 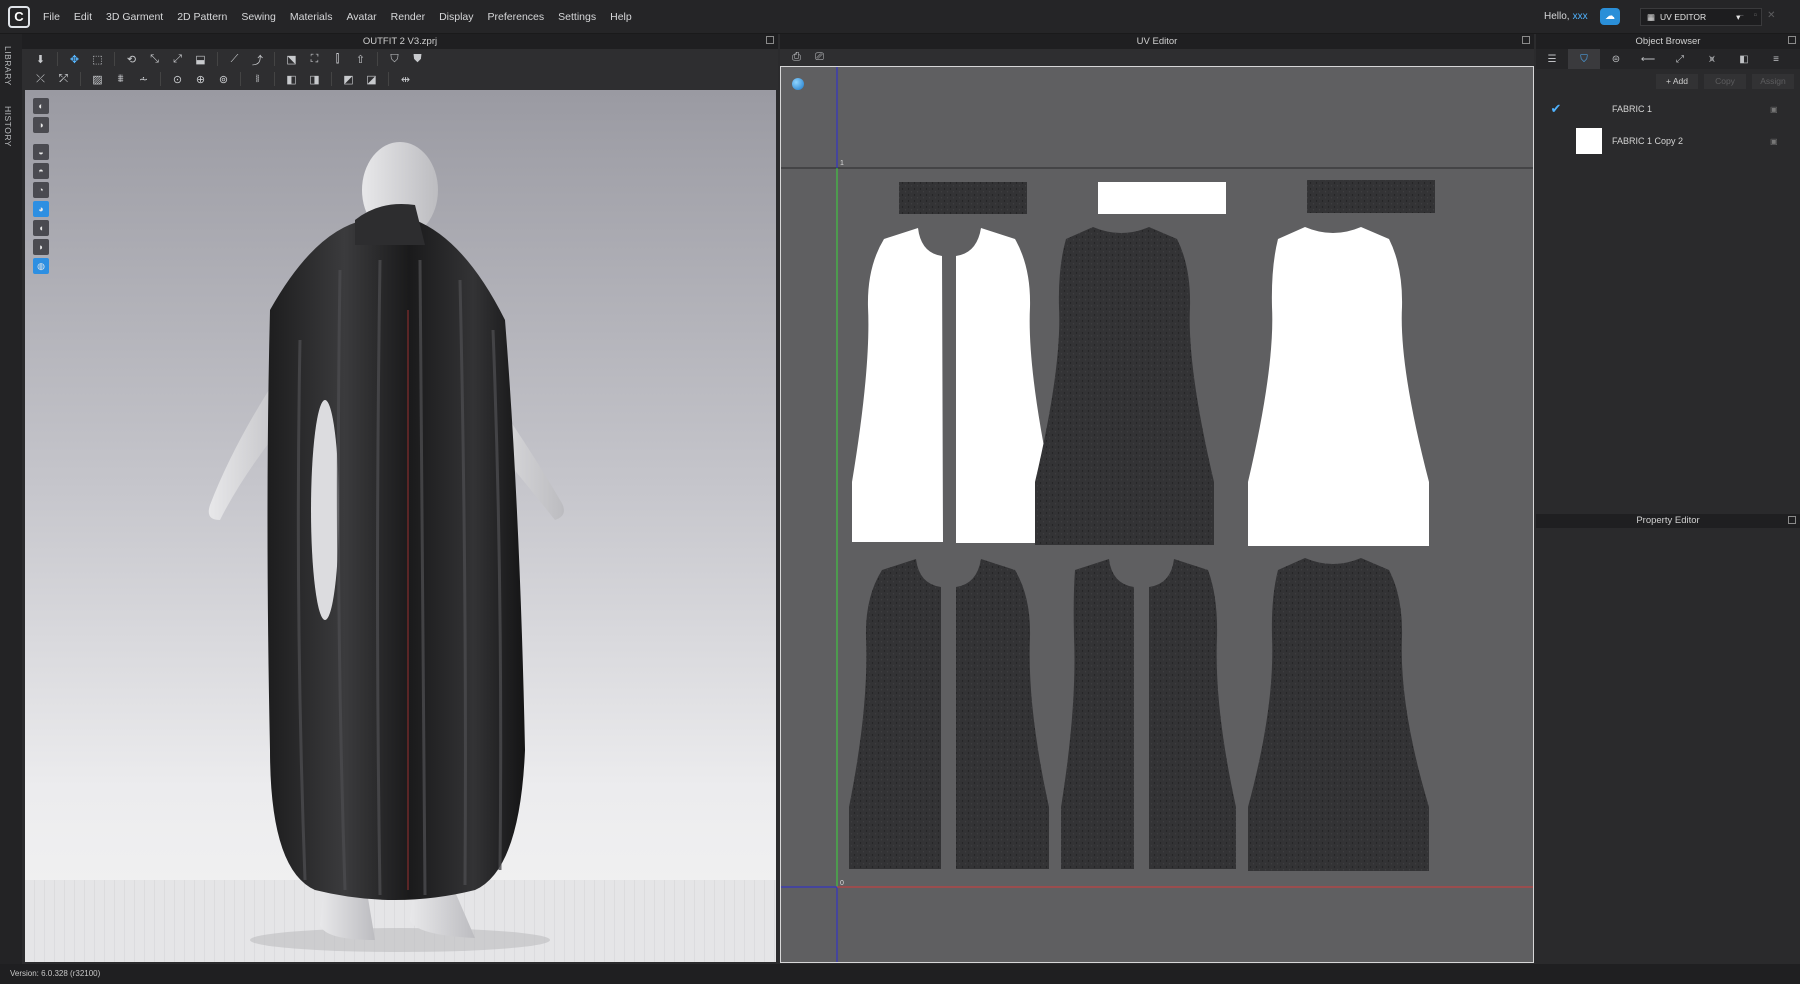 What do you see at coordinates (1756, 15) in the screenshot?
I see `maximize-icon: ▫` at bounding box center [1756, 15].